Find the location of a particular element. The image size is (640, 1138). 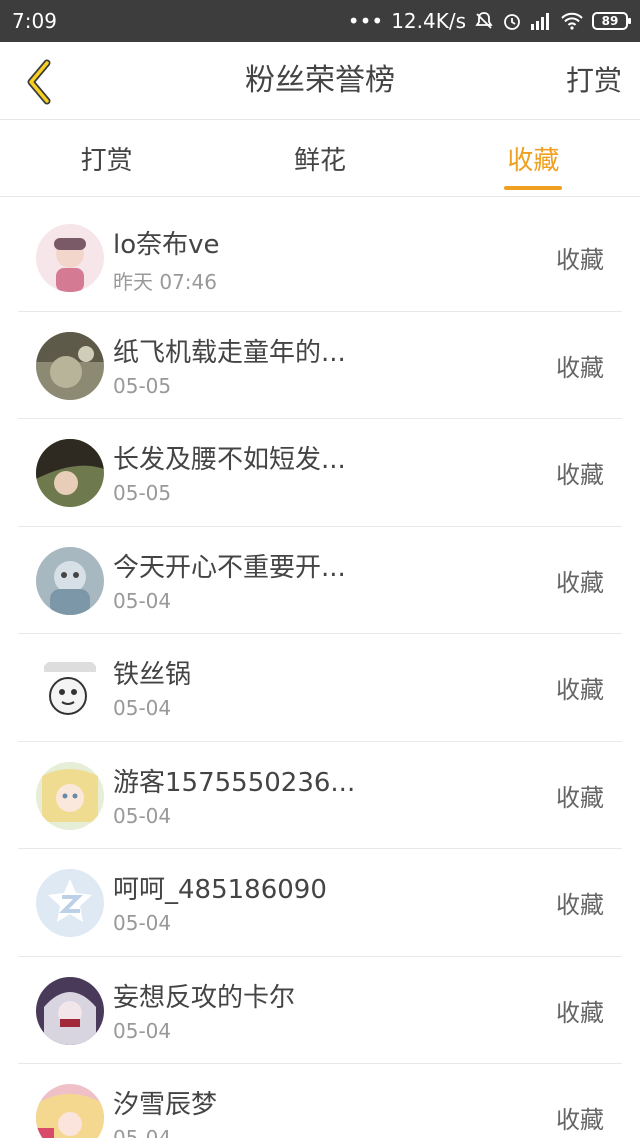

more-dots-icon: ••• is located at coordinates (365, 21).